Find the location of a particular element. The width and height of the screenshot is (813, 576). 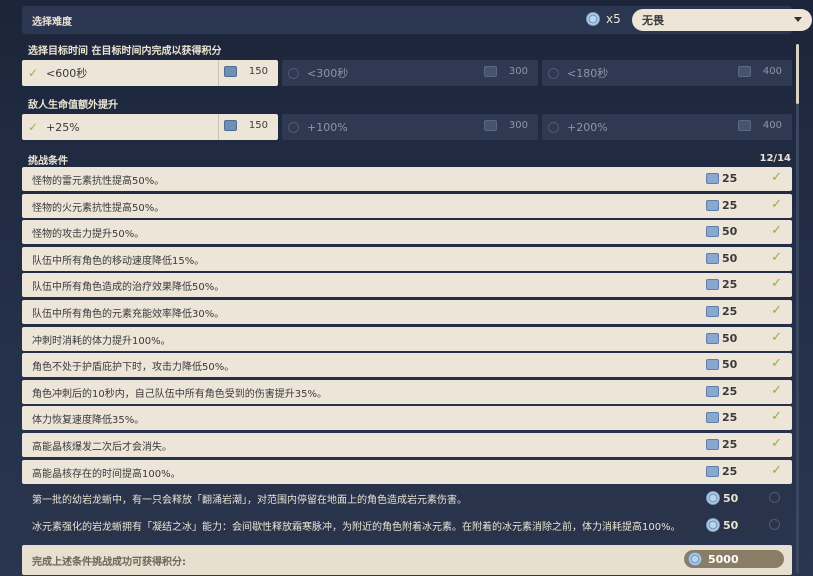

condition-row: 冲刺时消耗的体力提升100%。 50 ✓ is located at coordinates (407, 339).